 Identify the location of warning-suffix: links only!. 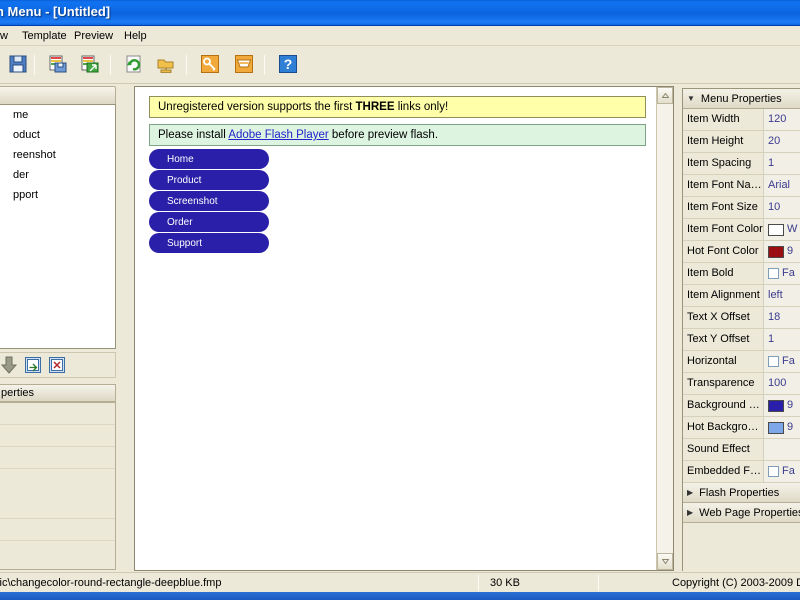
(421, 107).